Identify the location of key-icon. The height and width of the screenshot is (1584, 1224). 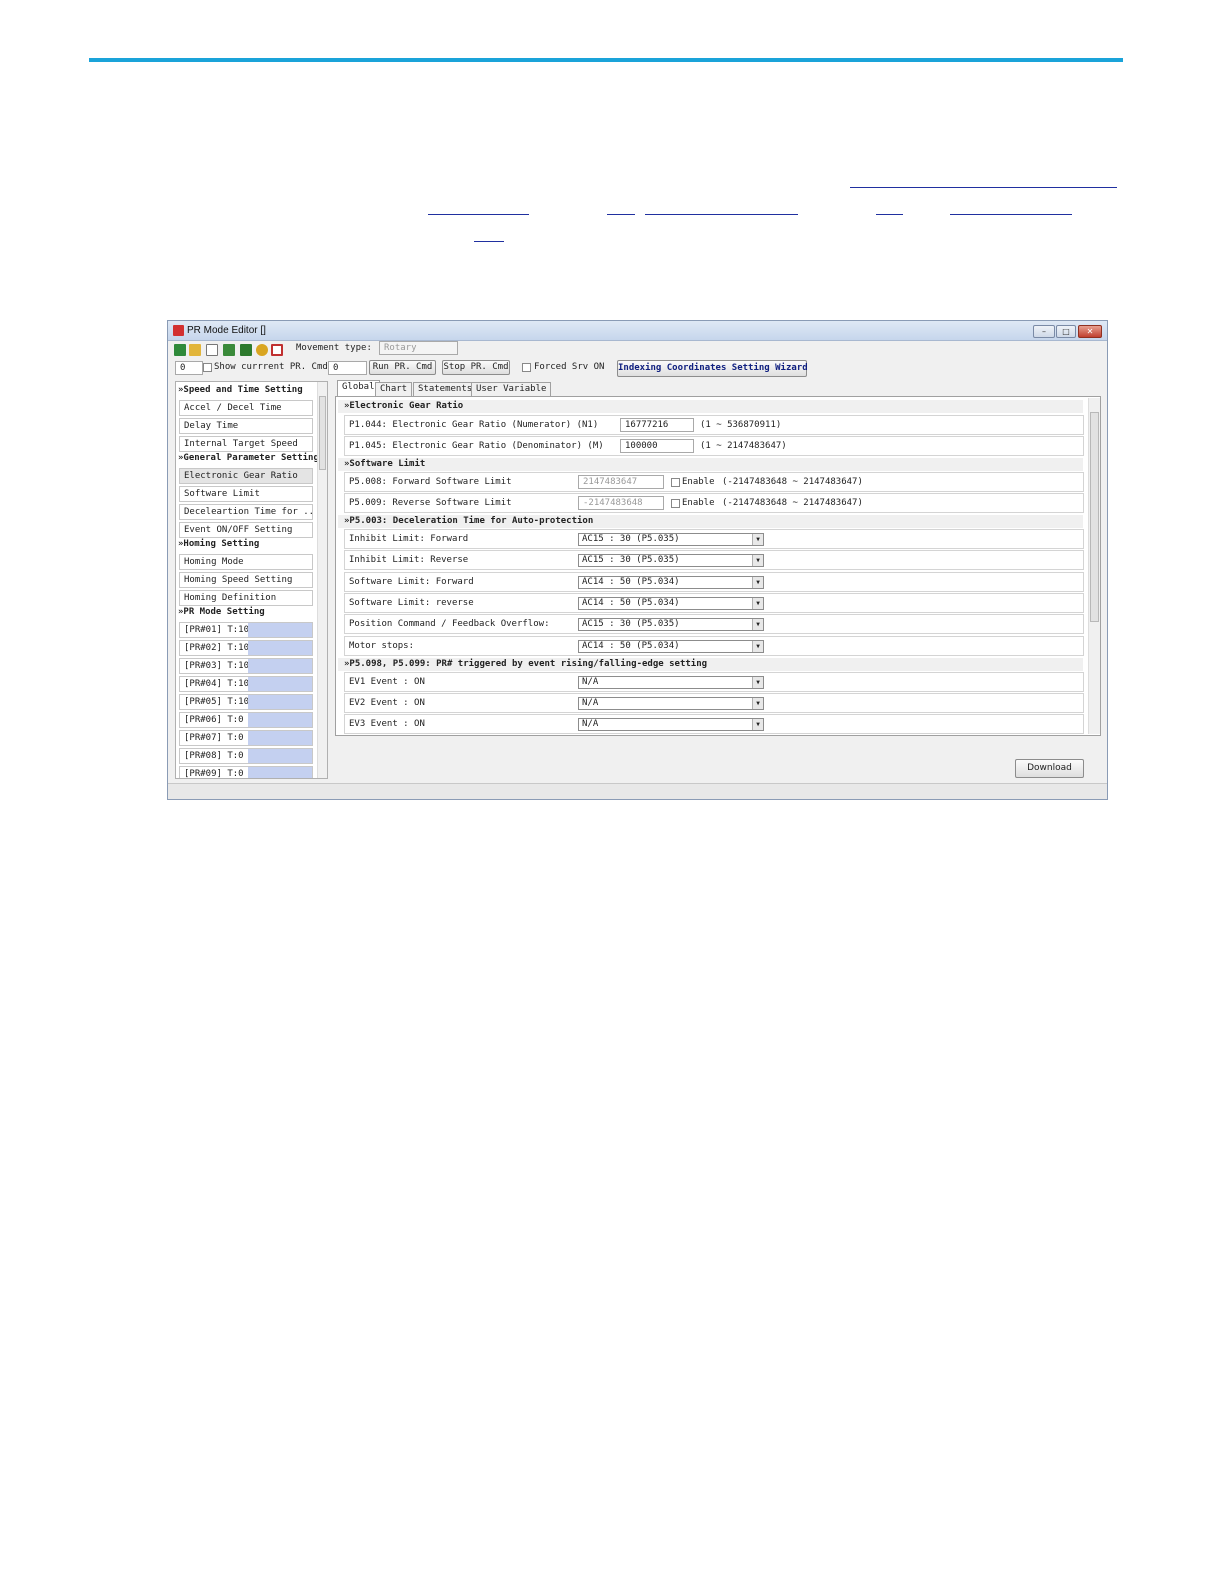
(262, 350).